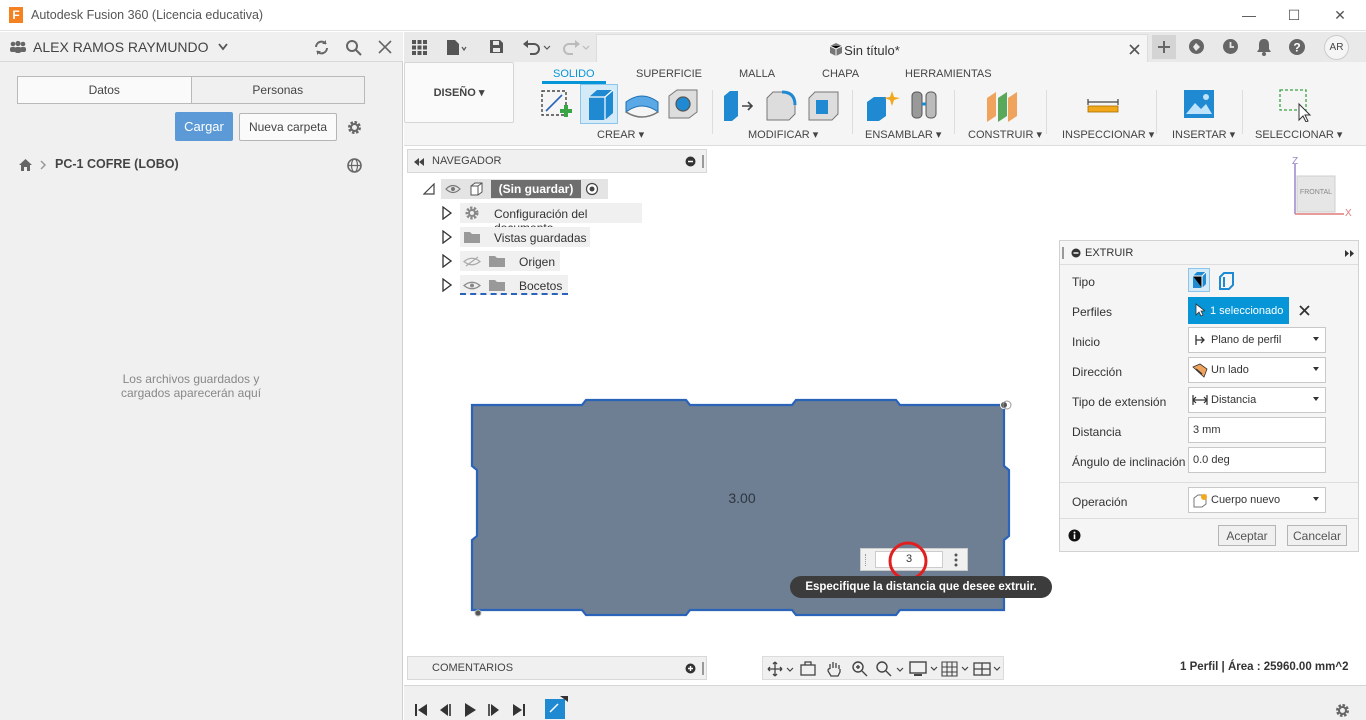  What do you see at coordinates (781, 669) in the screenshot?
I see `orbit-icon` at bounding box center [781, 669].